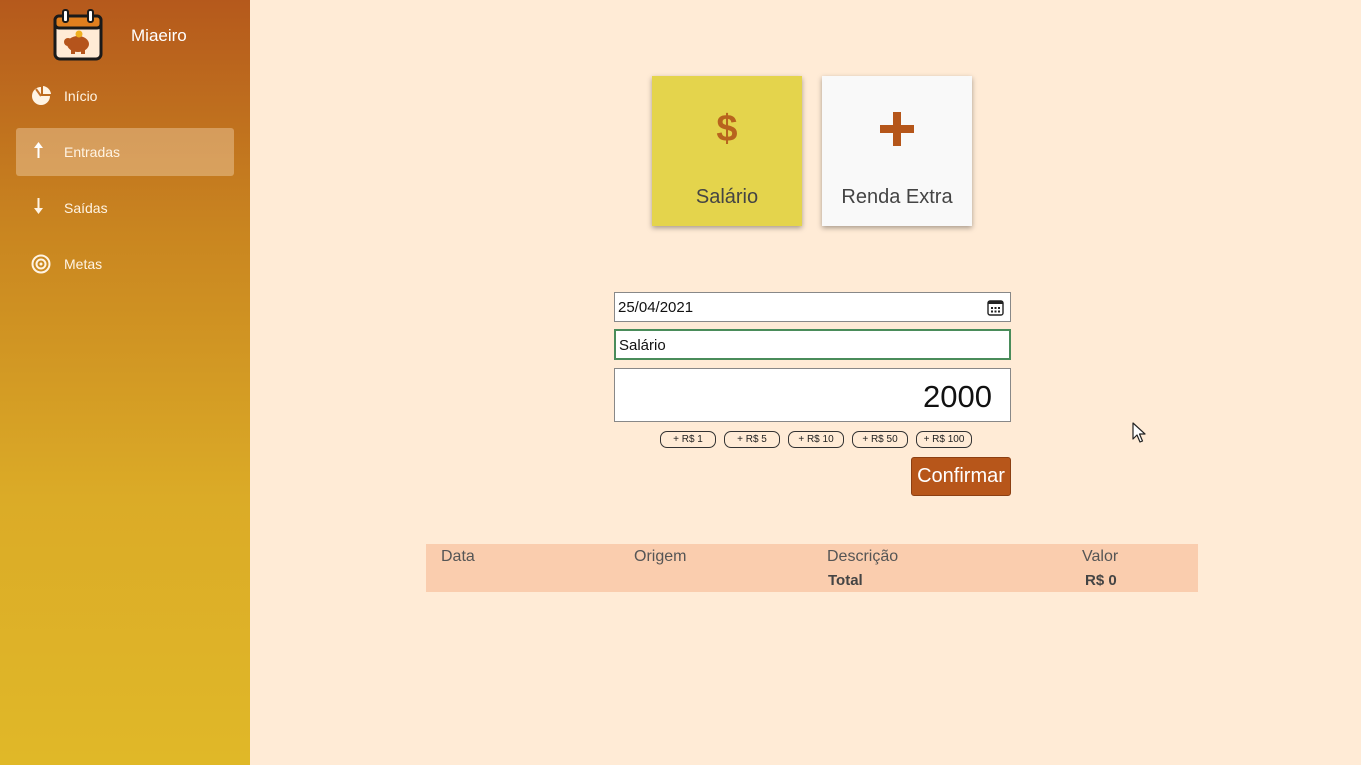  What do you see at coordinates (1101, 580) in the screenshot?
I see `total-value: R$ 0` at bounding box center [1101, 580].